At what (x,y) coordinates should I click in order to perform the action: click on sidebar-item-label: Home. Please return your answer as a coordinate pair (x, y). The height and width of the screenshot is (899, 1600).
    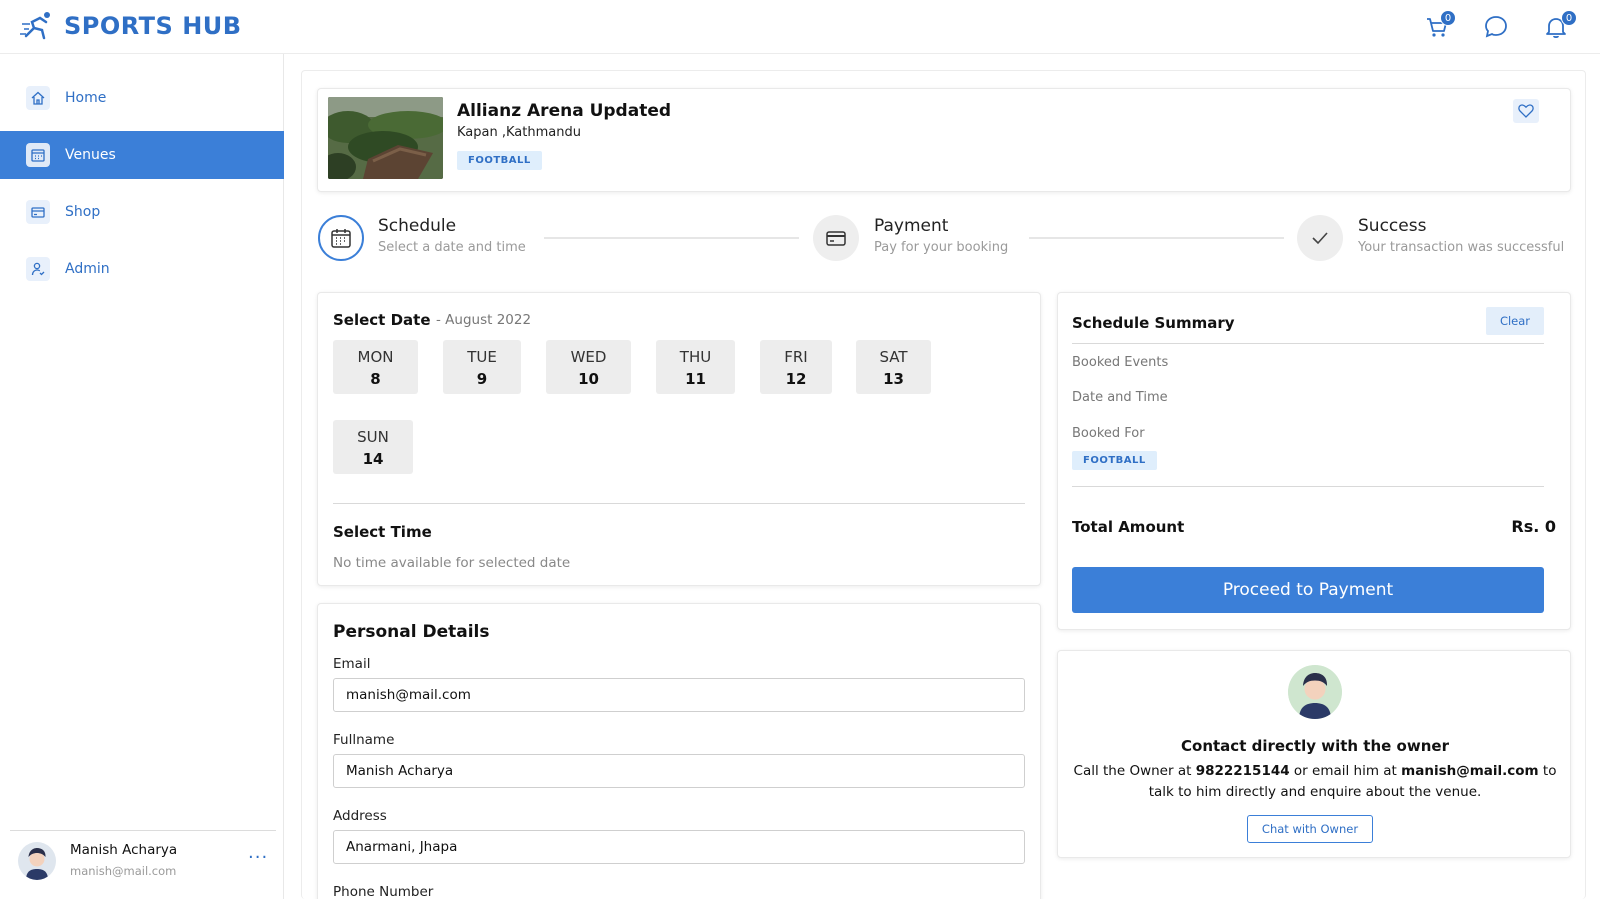
    Looking at the image, I should click on (86, 98).